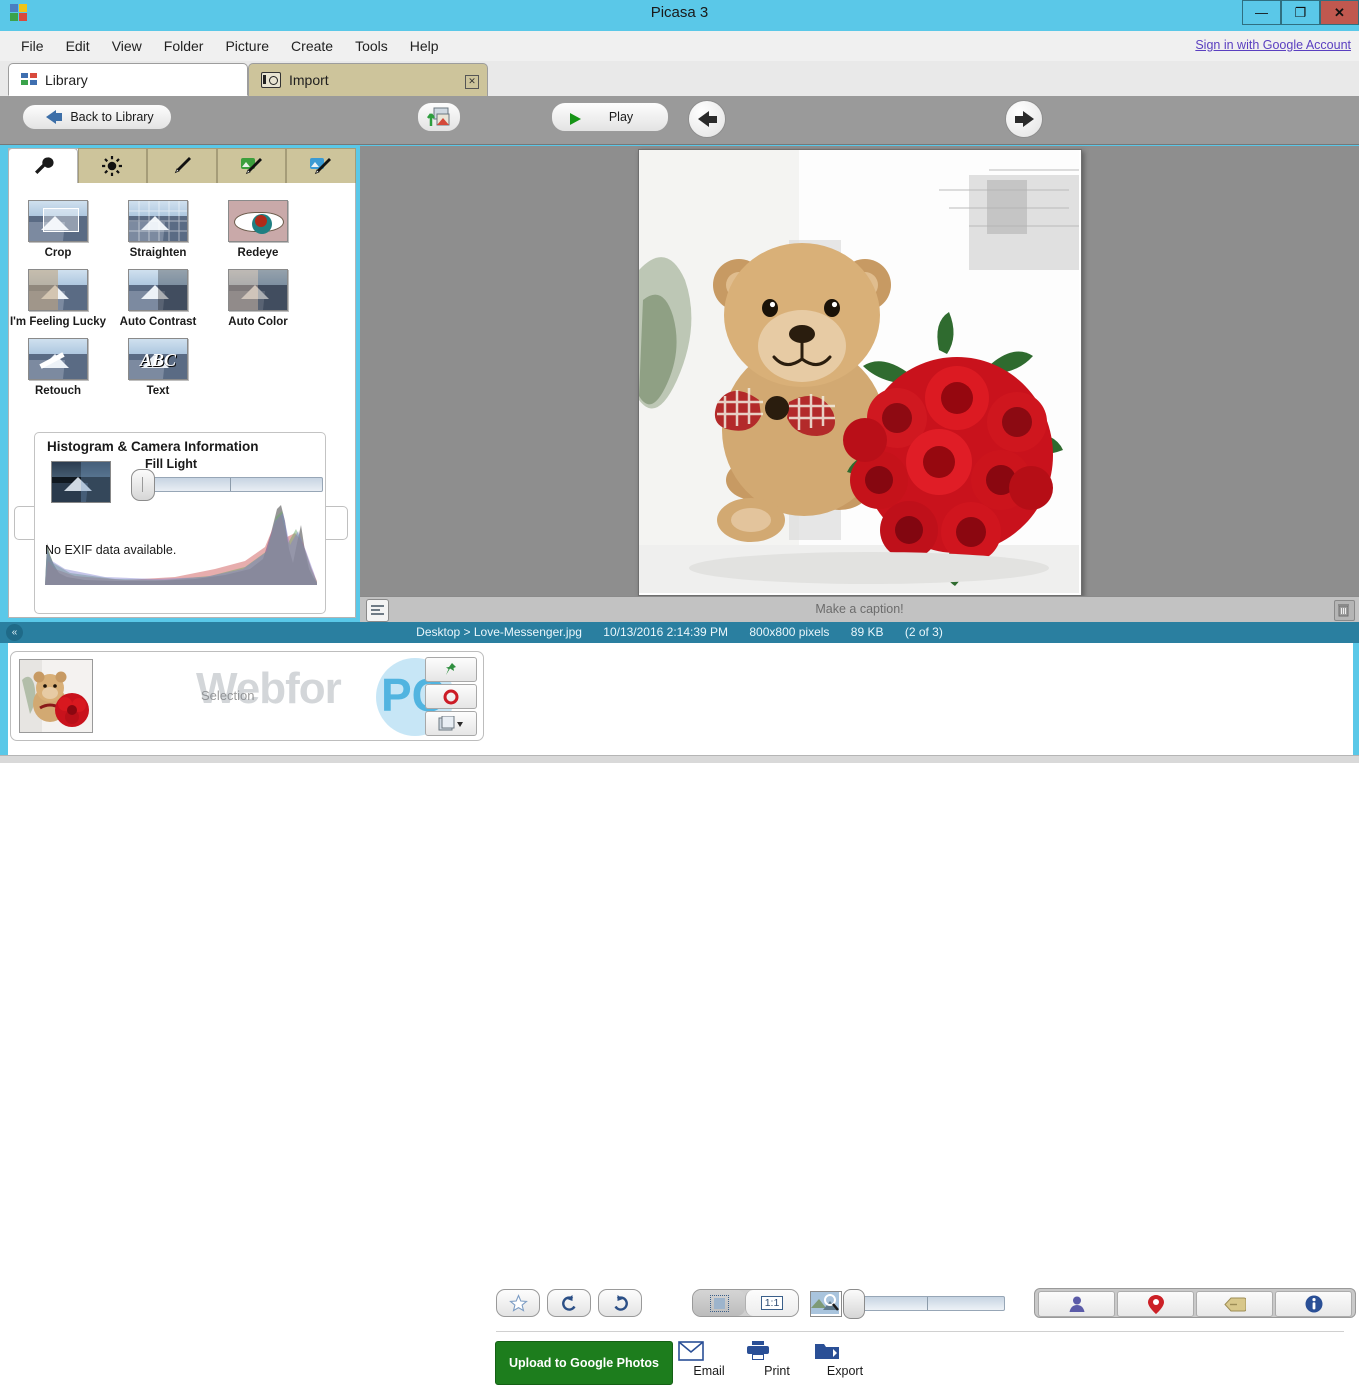 The image size is (1359, 1385). Describe the element at coordinates (158, 362) in the screenshot. I see `text-button: ABC Text` at that location.